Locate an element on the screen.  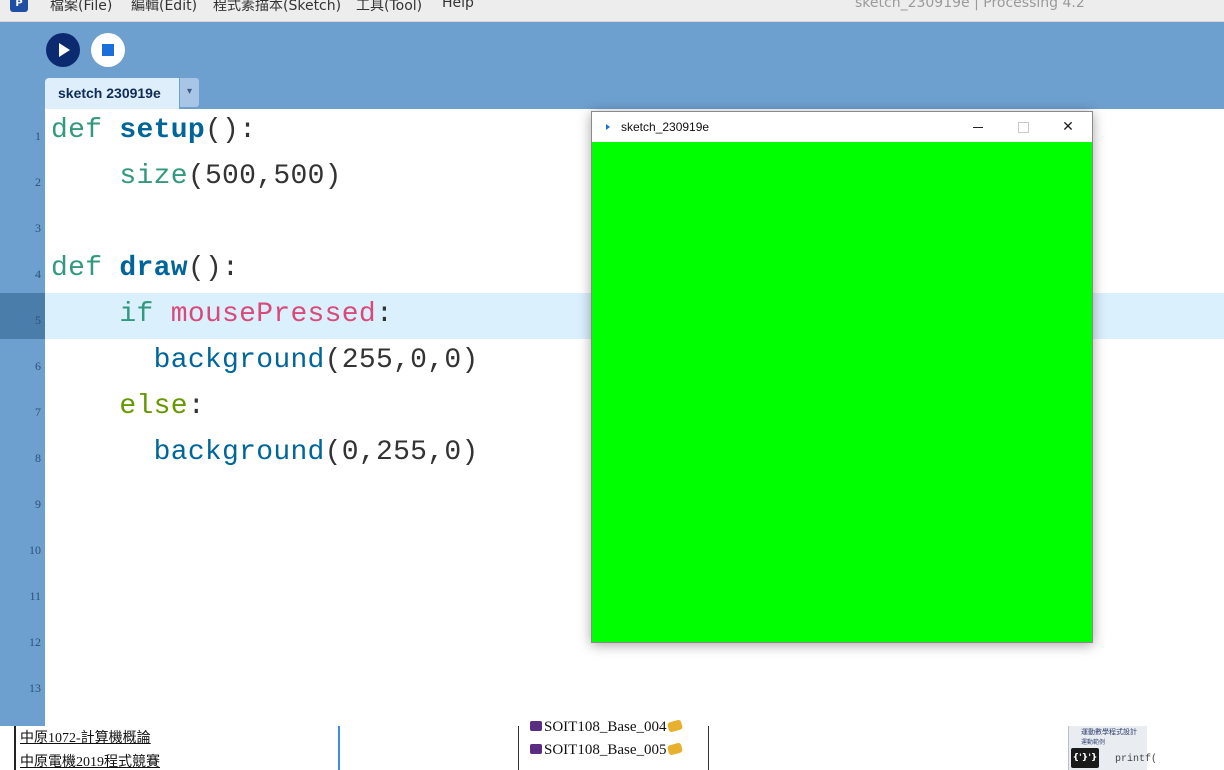
thumbnail-title: 運動數學程式設計 is located at coordinates (1109, 732).